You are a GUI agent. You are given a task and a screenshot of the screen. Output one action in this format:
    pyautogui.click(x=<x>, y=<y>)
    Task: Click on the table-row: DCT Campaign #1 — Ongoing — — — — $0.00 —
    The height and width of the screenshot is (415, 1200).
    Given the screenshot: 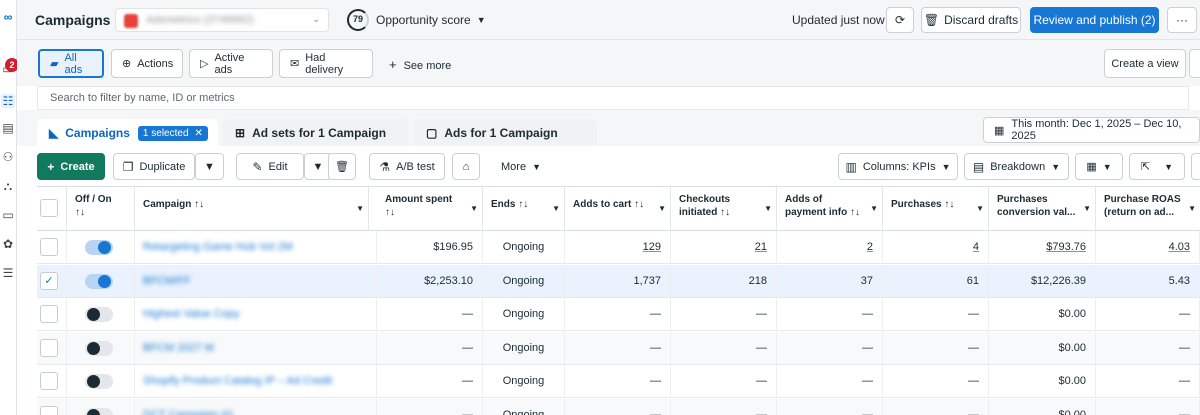 What is the action you would take?
    pyautogui.click(x=618, y=406)
    